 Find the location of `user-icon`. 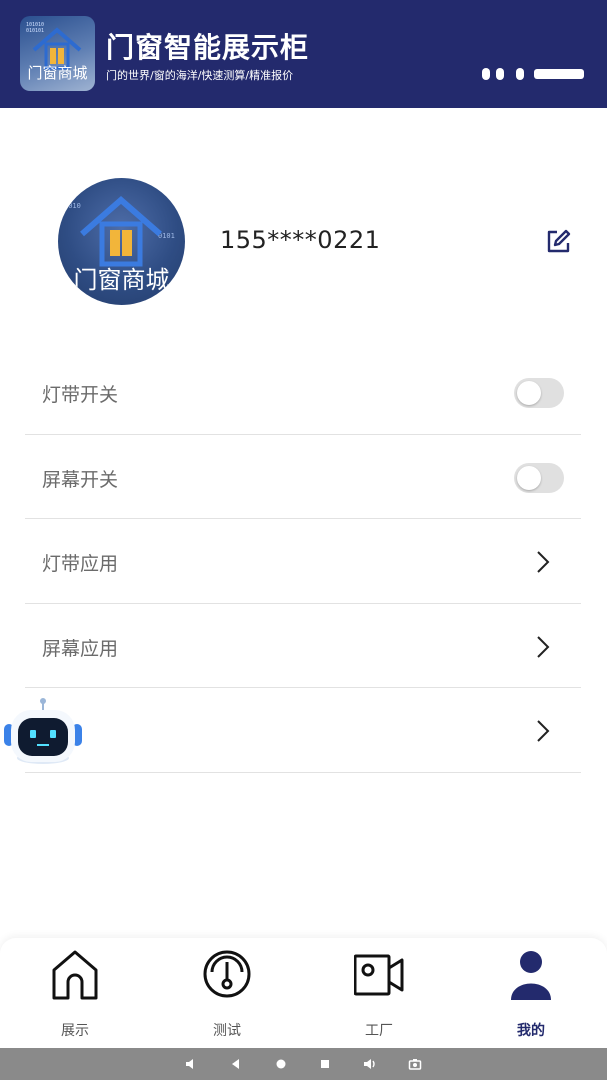

user-icon is located at coordinates (531, 975).